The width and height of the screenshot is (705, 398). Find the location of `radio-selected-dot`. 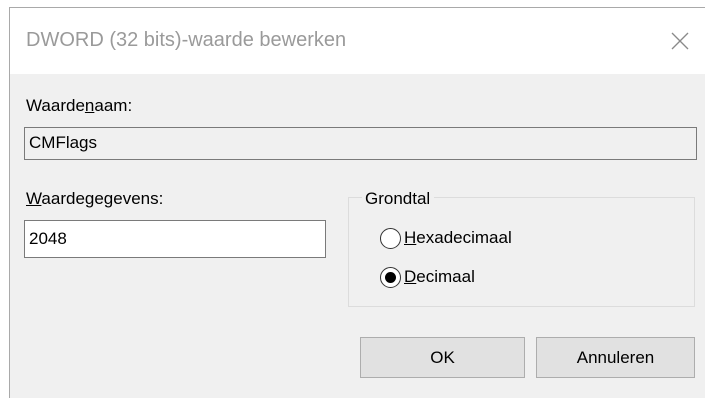

radio-selected-dot is located at coordinates (390, 277).